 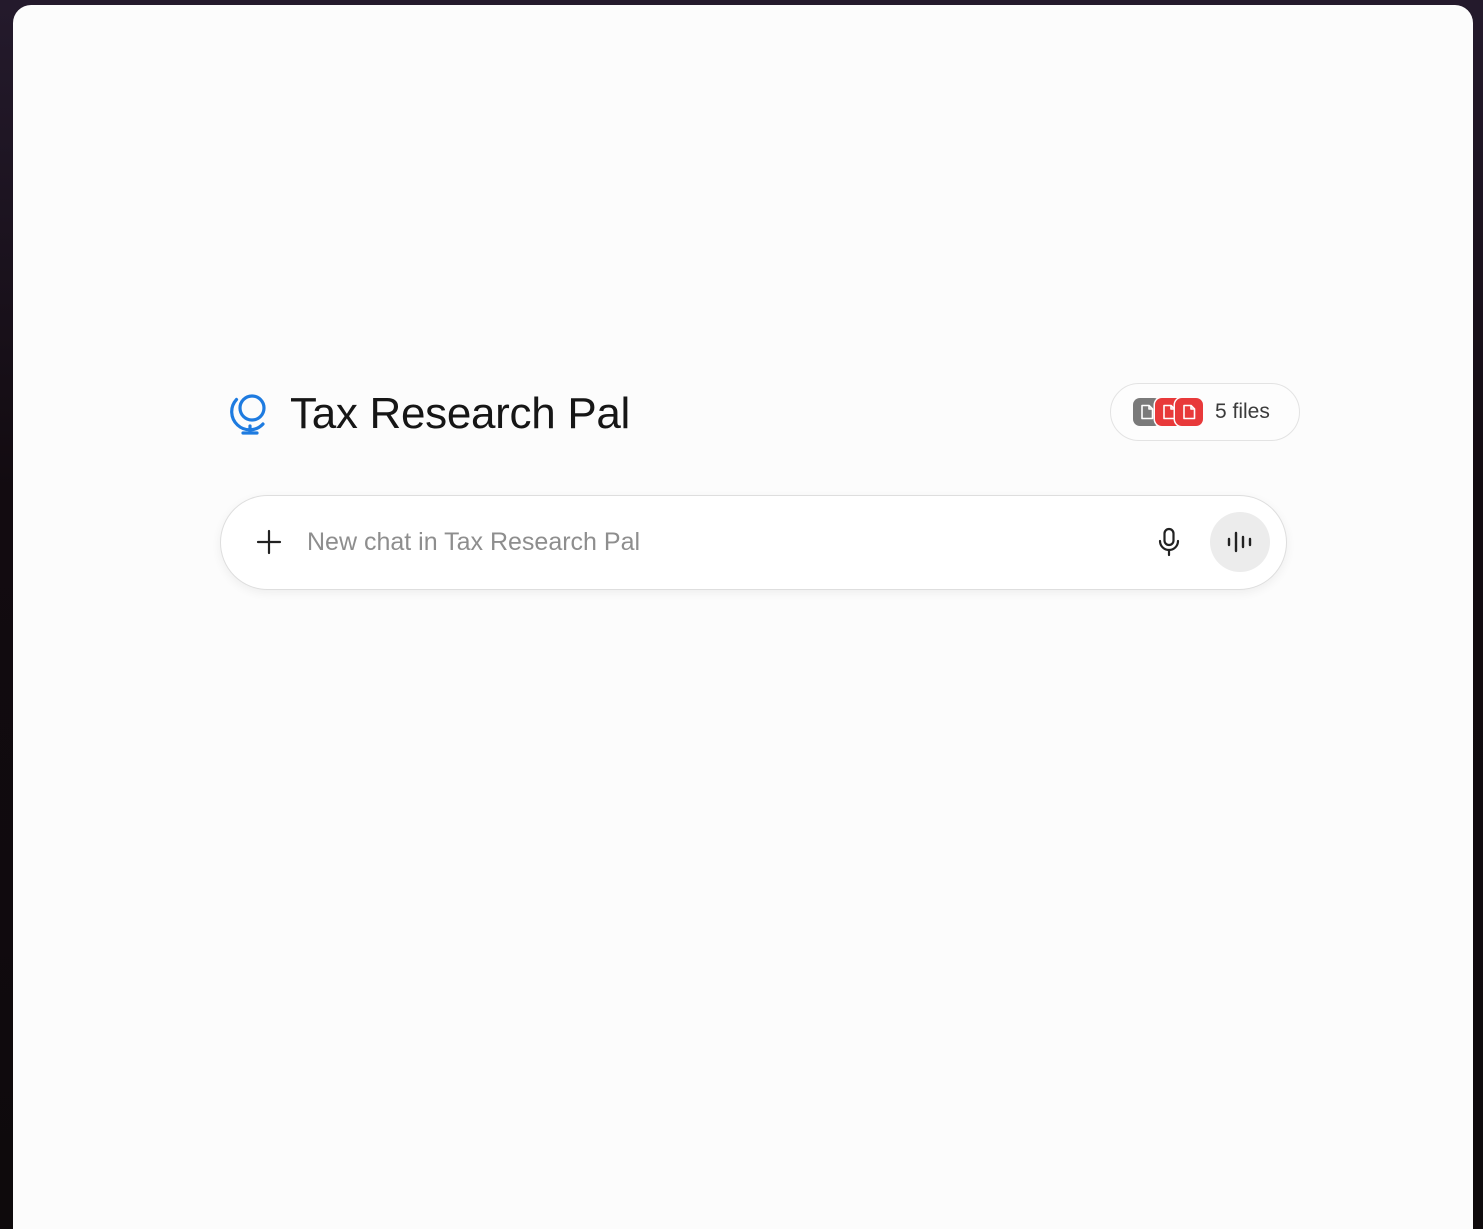 What do you see at coordinates (248, 414) in the screenshot?
I see `globe-icon` at bounding box center [248, 414].